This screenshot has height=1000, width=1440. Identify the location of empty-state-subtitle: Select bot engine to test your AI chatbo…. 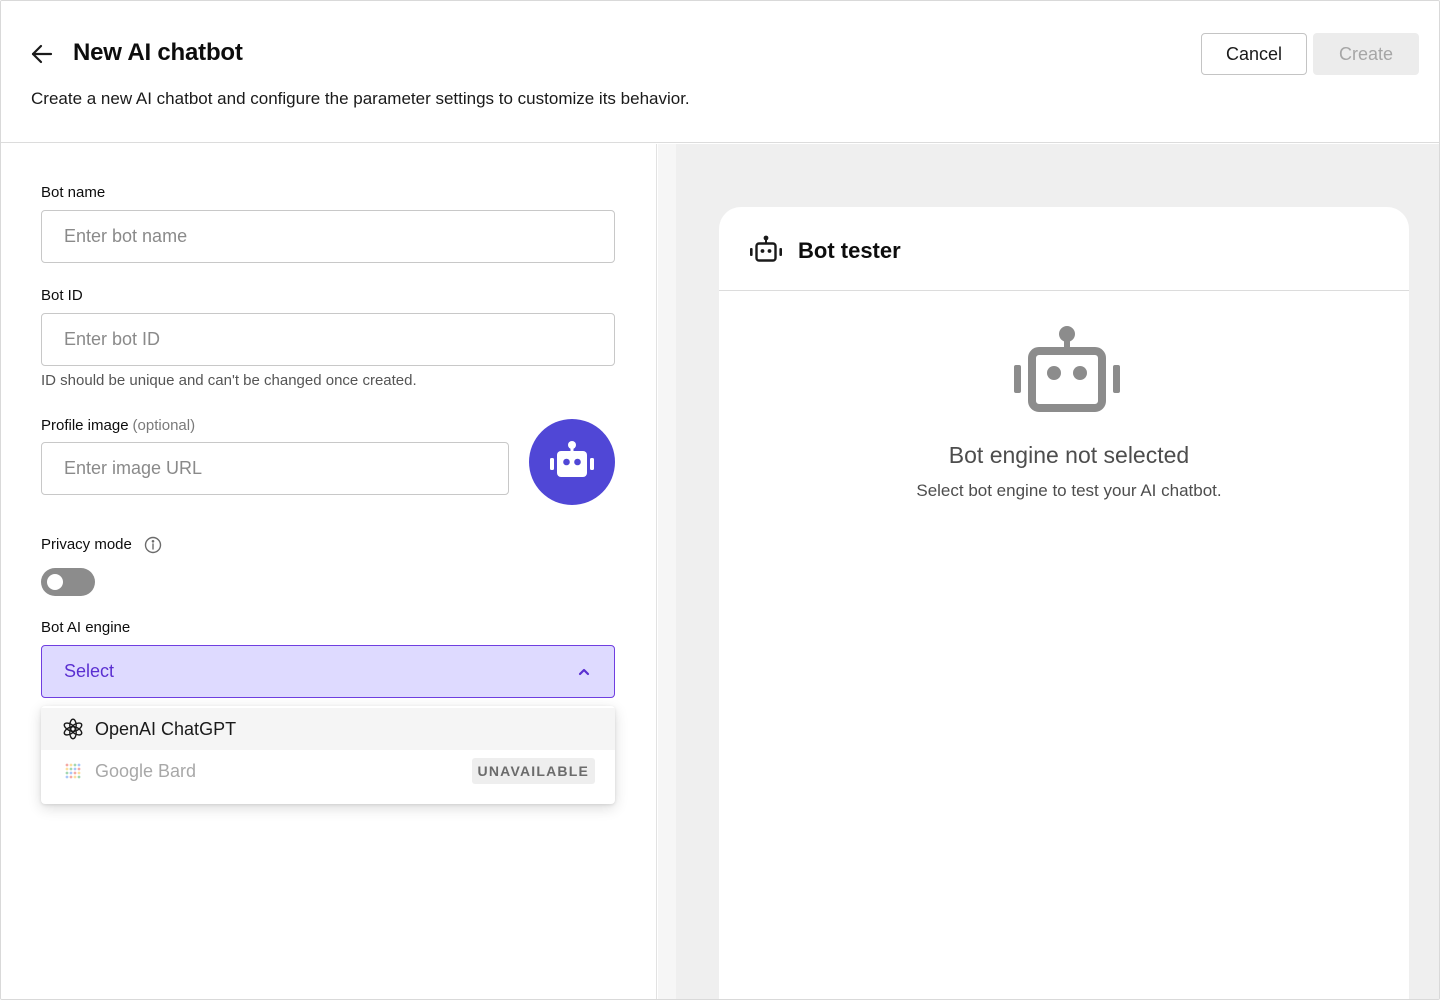
(1069, 490).